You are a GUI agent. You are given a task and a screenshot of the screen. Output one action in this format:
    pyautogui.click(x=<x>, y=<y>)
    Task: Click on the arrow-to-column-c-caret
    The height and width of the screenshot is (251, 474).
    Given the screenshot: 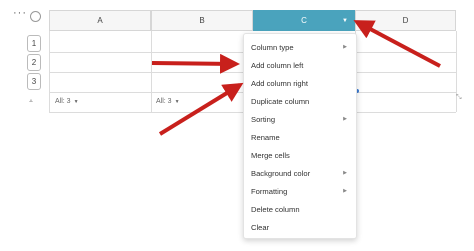 What is the action you would take?
    pyautogui.click(x=397, y=44)
    